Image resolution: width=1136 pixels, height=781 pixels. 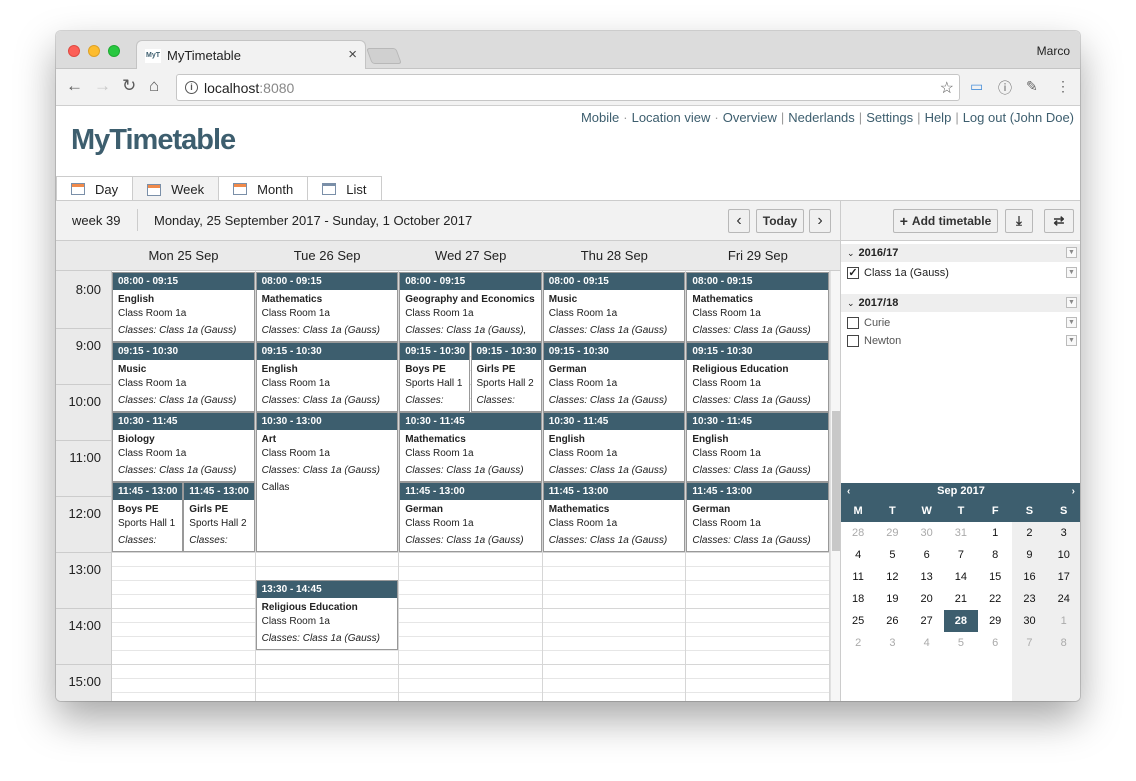 I want to click on mini-calendar-day: 22, so click(x=995, y=599).